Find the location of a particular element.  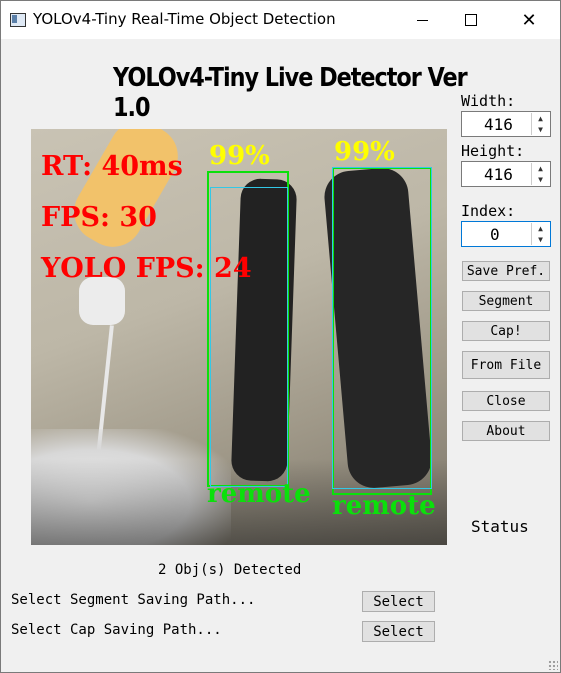

status-label: Status is located at coordinates (500, 526).